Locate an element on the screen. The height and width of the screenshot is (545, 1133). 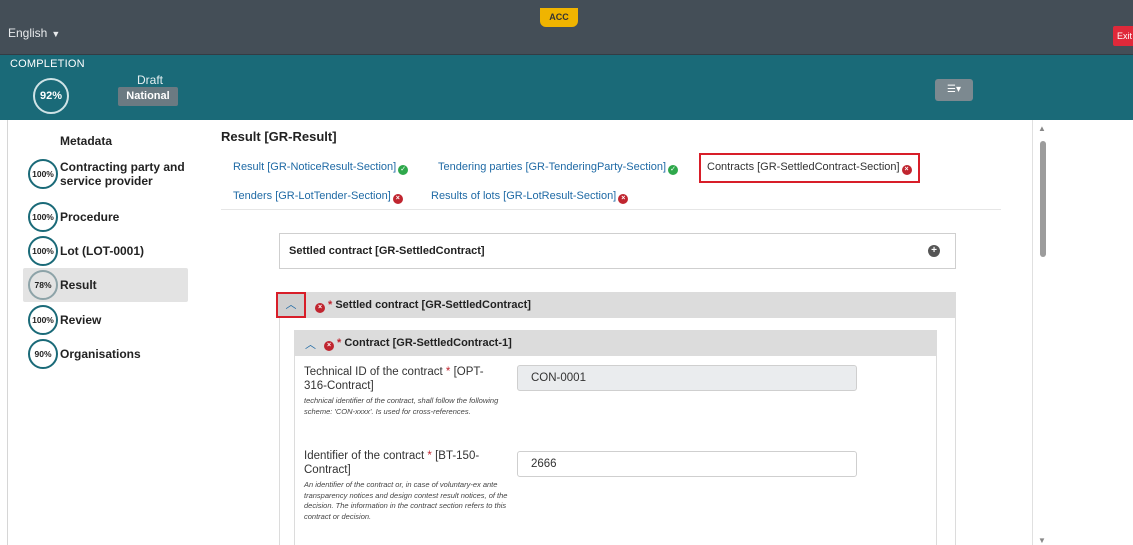
add-icon: + is located at coordinates (934, 251).